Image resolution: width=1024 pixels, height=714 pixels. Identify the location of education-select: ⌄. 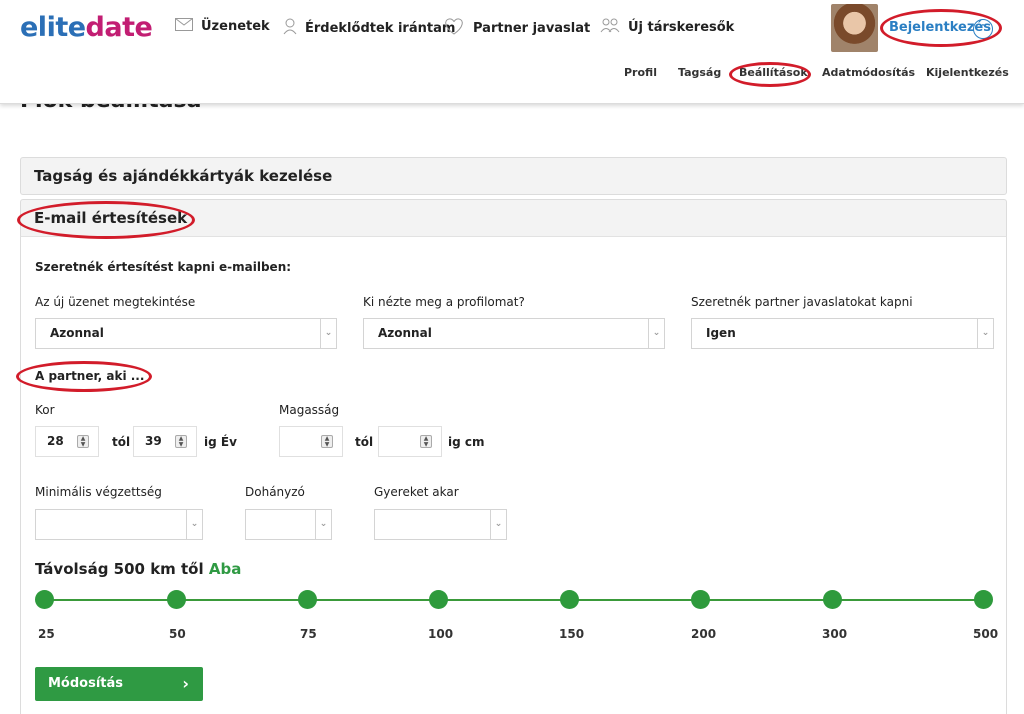
(119, 524).